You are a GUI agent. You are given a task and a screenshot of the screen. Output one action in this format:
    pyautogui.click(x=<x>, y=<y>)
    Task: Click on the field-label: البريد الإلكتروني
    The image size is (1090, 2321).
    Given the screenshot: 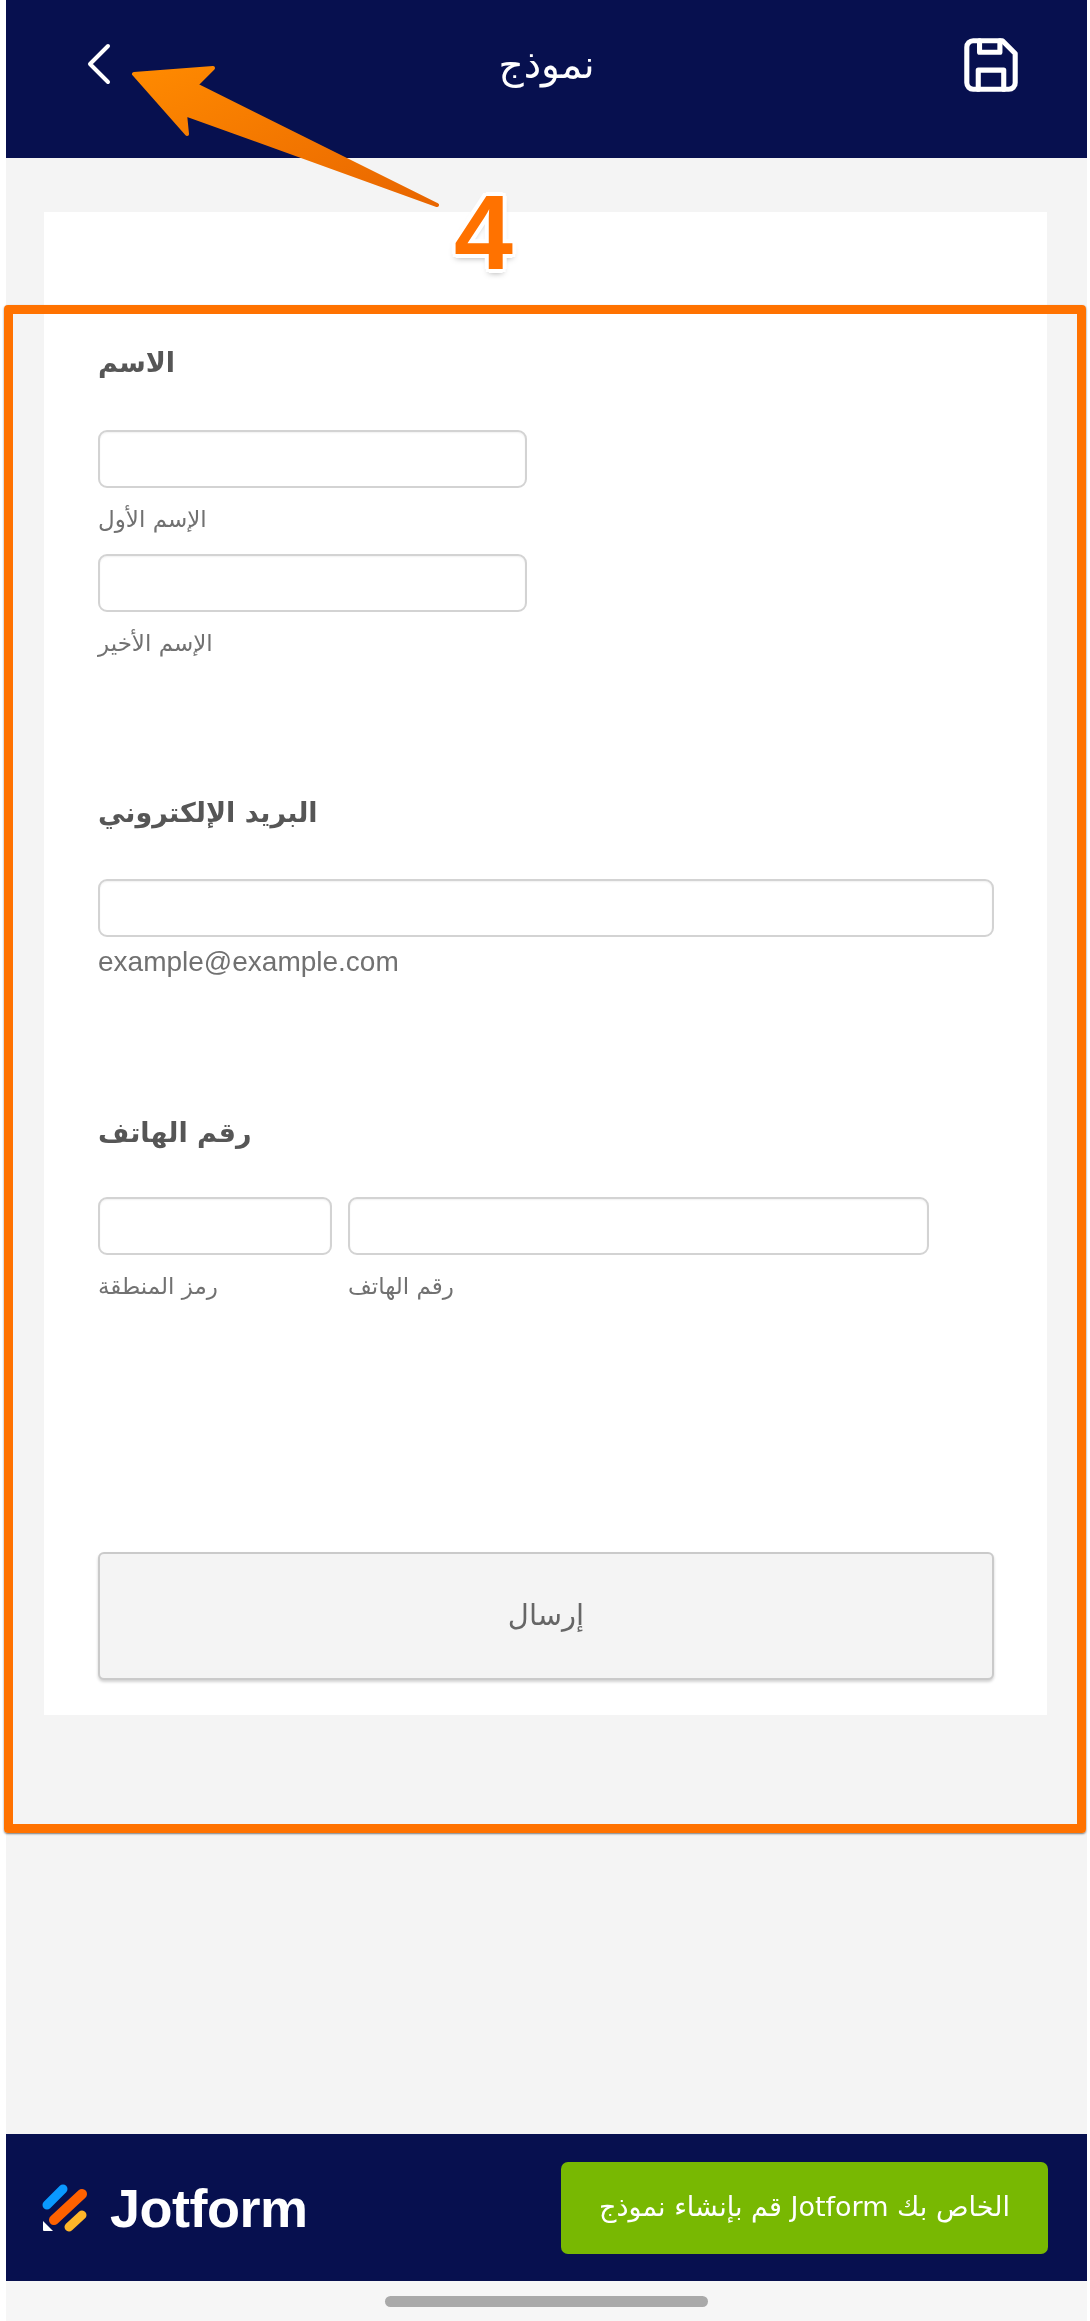 What is the action you would take?
    pyautogui.click(x=208, y=813)
    